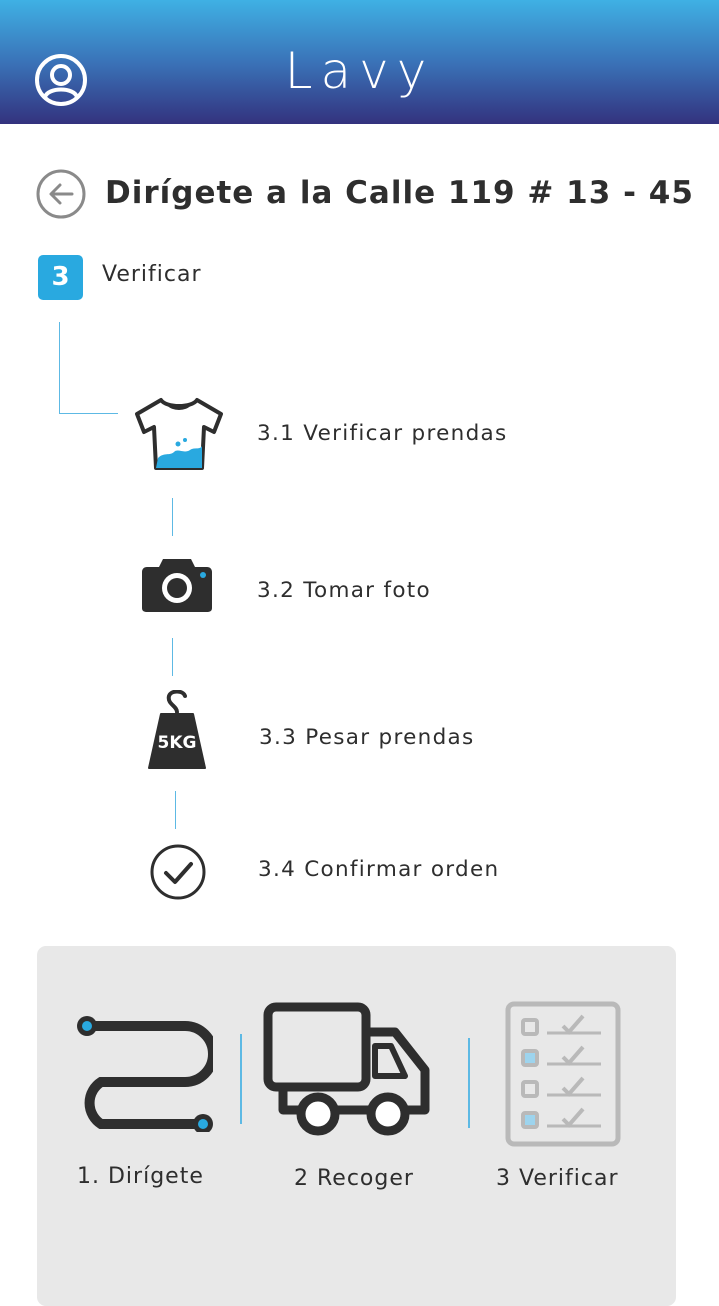 The image size is (719, 1306). Describe the element at coordinates (140, 1176) in the screenshot. I see `tab-dirigete-label: 1. Dirígete` at that location.